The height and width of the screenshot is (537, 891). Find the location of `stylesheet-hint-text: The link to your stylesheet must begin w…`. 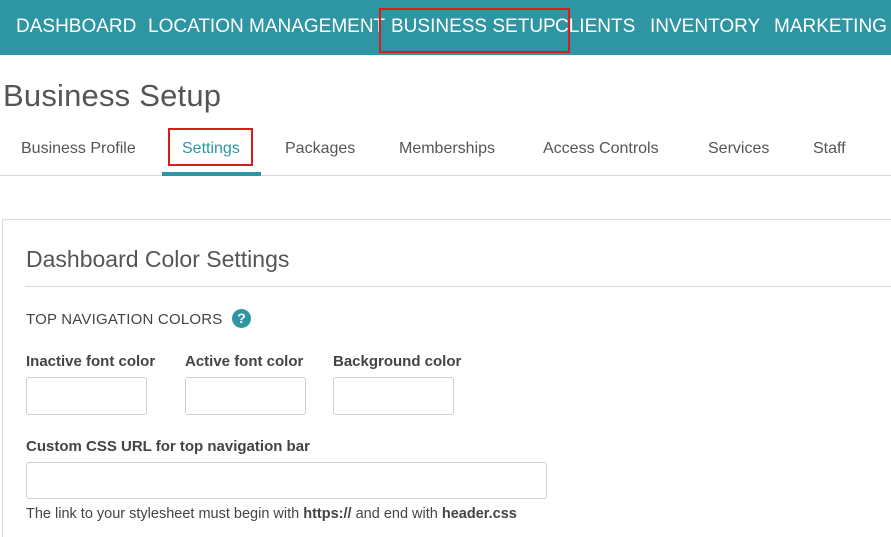

stylesheet-hint-text: The link to your stylesheet must begin w… is located at coordinates (271, 514).